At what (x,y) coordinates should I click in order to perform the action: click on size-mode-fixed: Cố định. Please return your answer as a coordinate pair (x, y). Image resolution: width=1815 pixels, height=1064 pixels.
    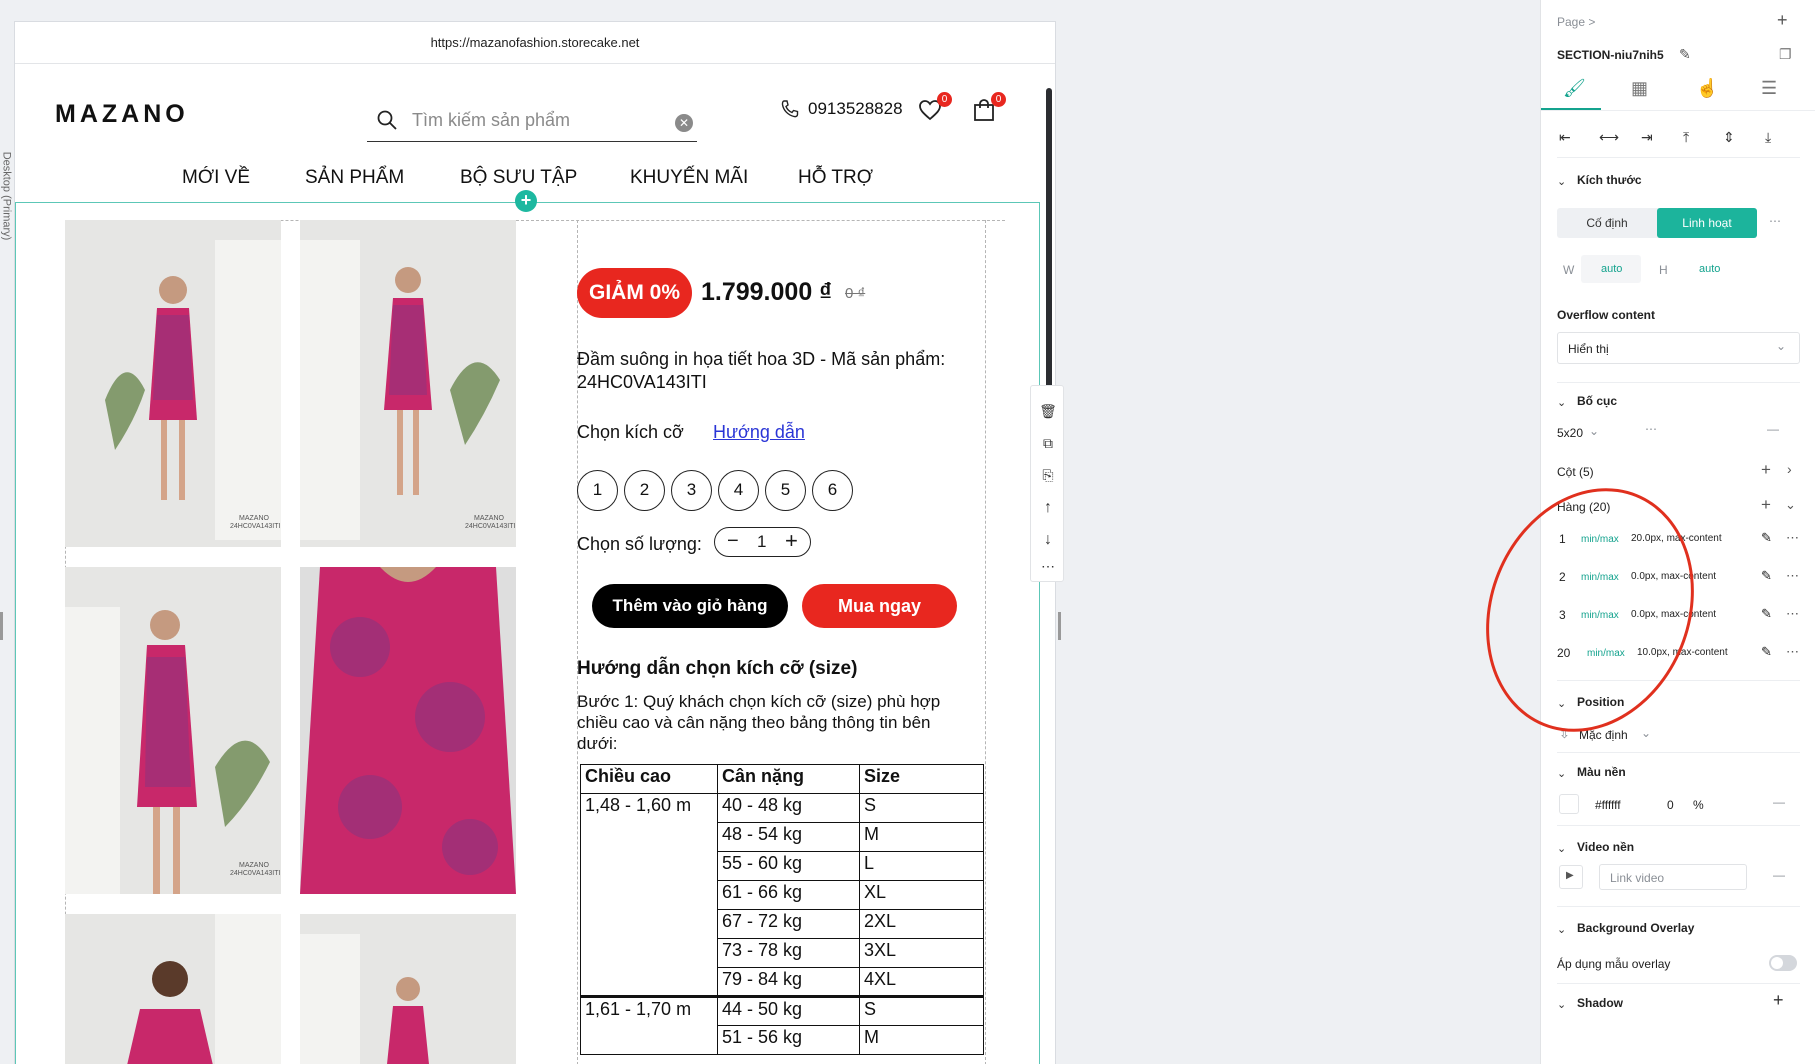
    Looking at the image, I should click on (1607, 223).